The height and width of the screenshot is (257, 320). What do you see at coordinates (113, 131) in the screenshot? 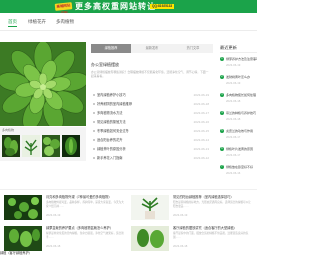
I see `list-item-title: 冬季绿植如何安全过冬` at bounding box center [113, 131].